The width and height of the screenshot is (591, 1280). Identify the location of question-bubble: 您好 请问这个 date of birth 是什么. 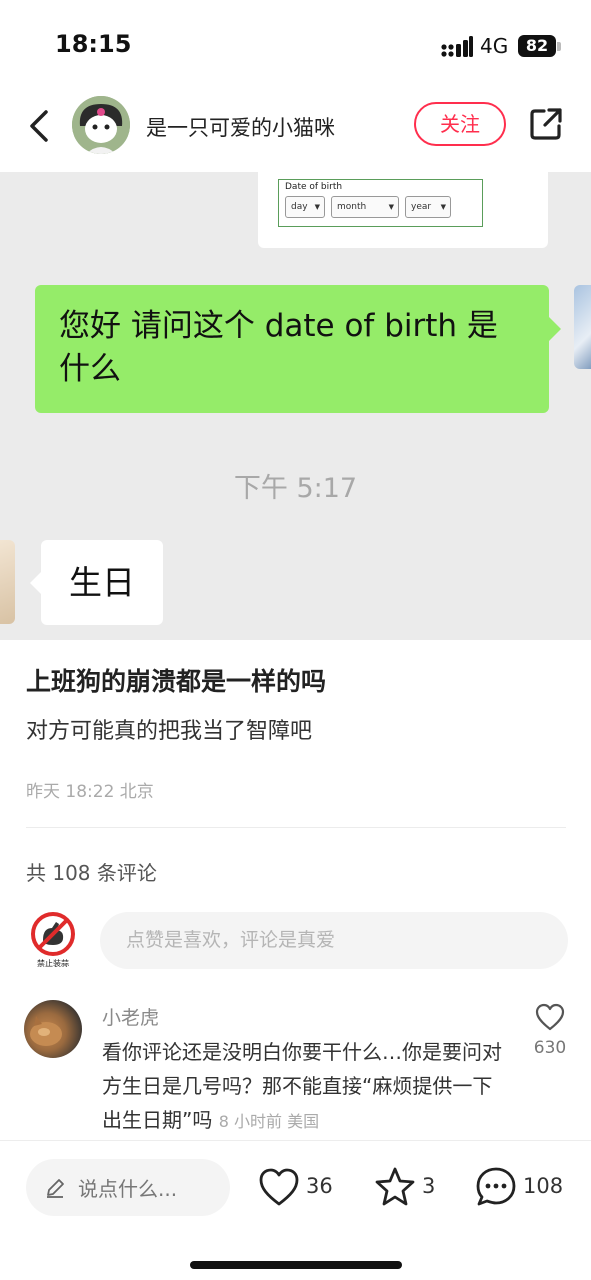
(292, 349).